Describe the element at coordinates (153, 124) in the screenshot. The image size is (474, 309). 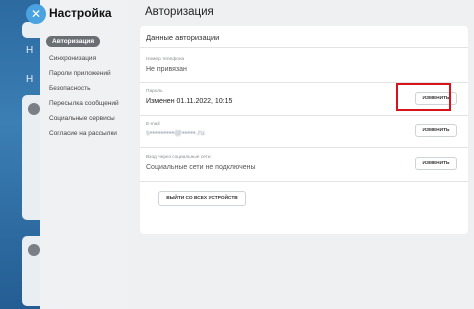
I see `email-label: E-mail` at that location.